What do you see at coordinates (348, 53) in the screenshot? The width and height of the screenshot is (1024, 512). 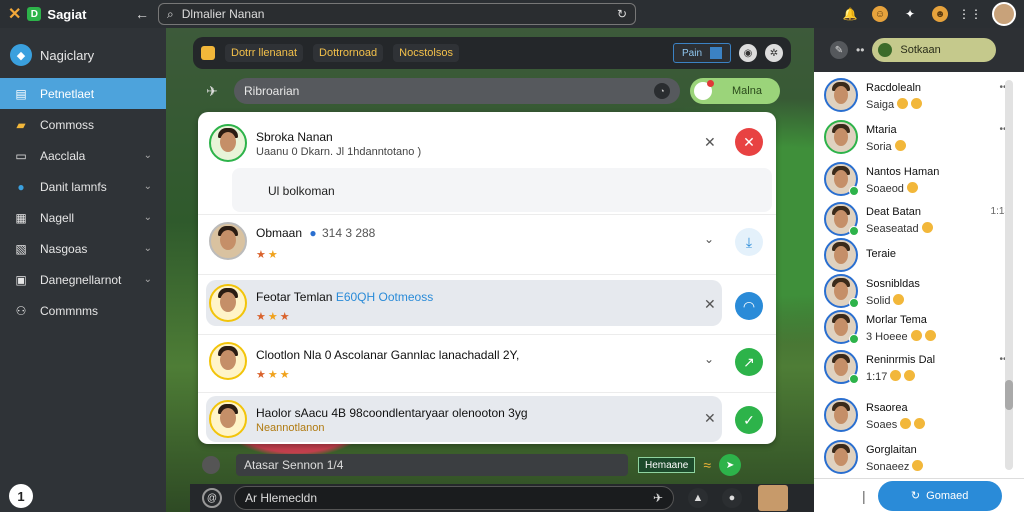 I see `filter-chip-1: Dottrornoad` at bounding box center [348, 53].